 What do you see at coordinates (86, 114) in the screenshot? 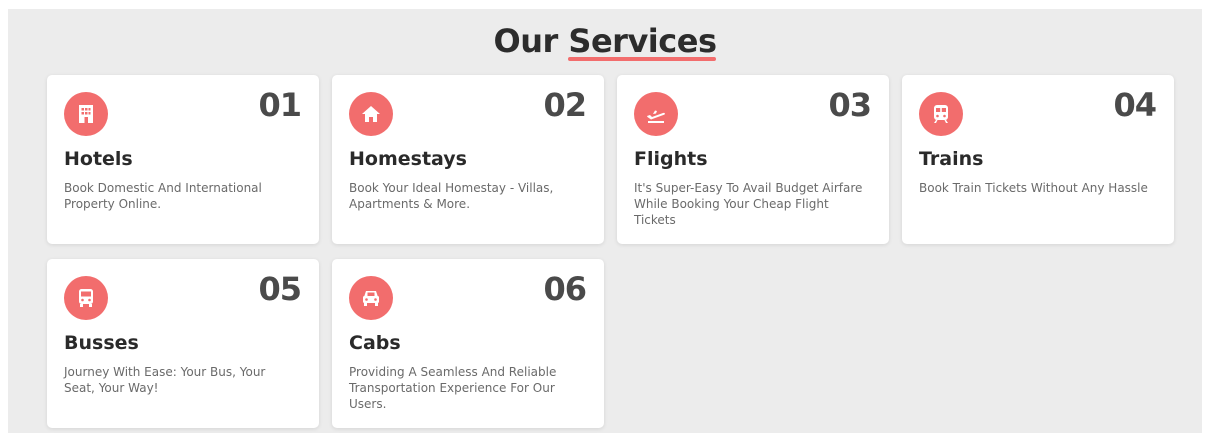
I see `hotel-icon` at bounding box center [86, 114].